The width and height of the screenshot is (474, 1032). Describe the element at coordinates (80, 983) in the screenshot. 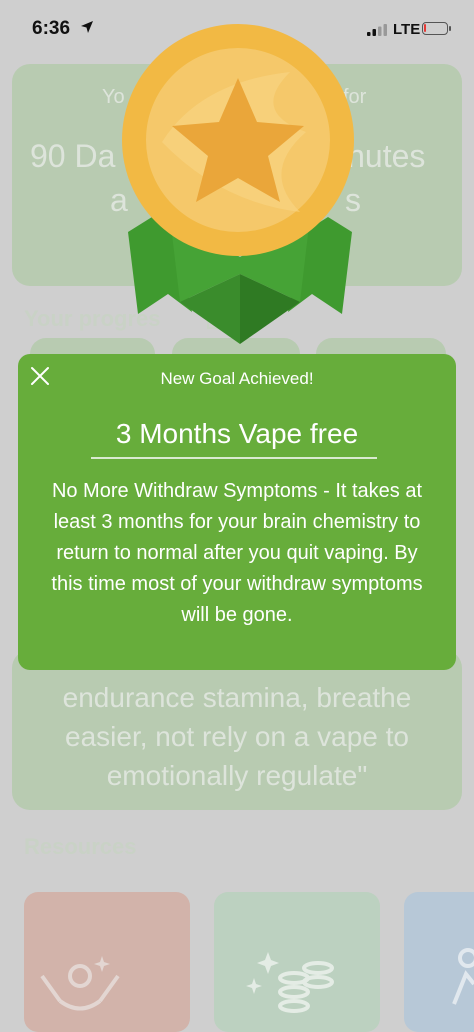

I see `stretch-person-icon` at that location.